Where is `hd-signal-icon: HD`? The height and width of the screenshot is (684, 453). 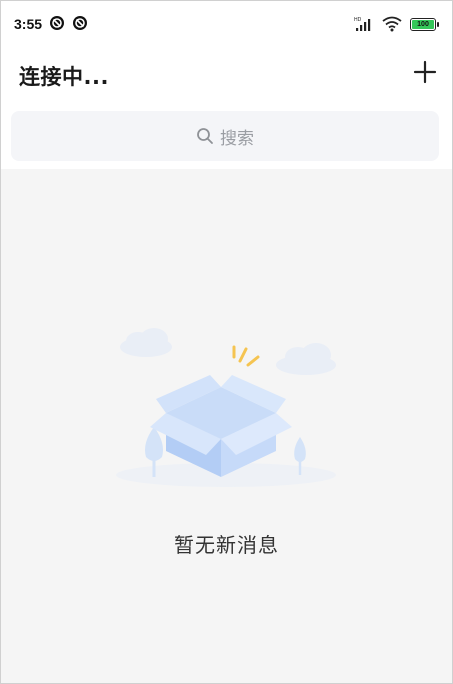
hd-signal-icon: HD is located at coordinates (362, 24).